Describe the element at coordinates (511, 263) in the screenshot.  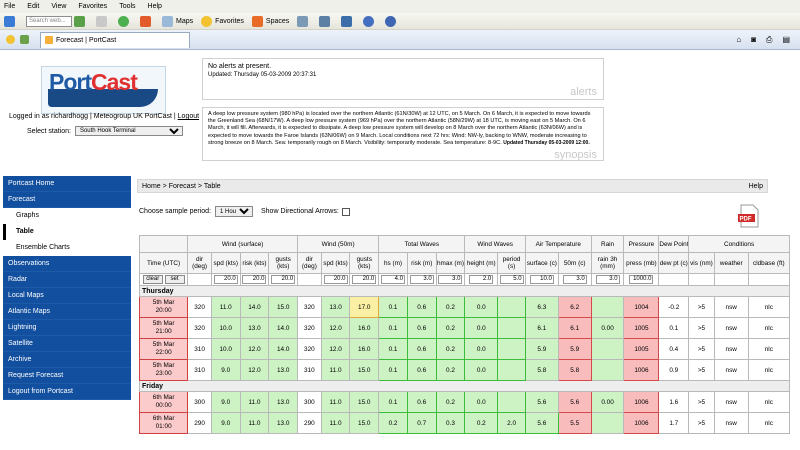
I see `column-header: period (s)` at that location.